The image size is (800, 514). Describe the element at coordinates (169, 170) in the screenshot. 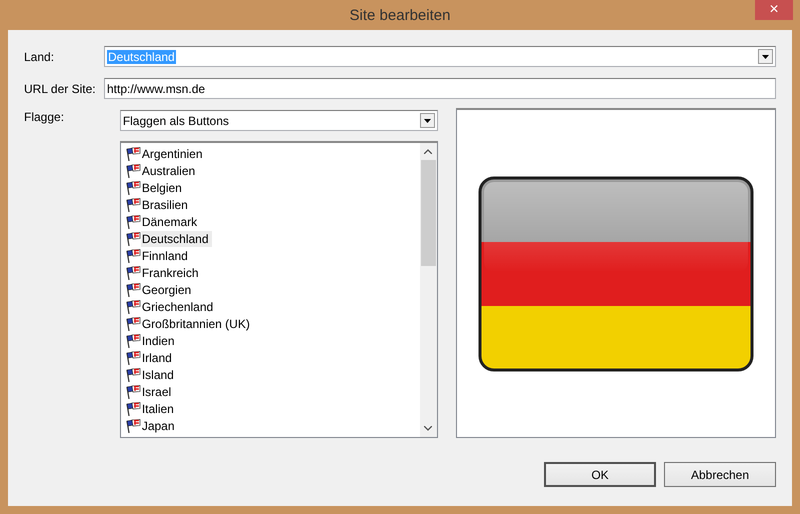

I see `list-item: Australien` at that location.